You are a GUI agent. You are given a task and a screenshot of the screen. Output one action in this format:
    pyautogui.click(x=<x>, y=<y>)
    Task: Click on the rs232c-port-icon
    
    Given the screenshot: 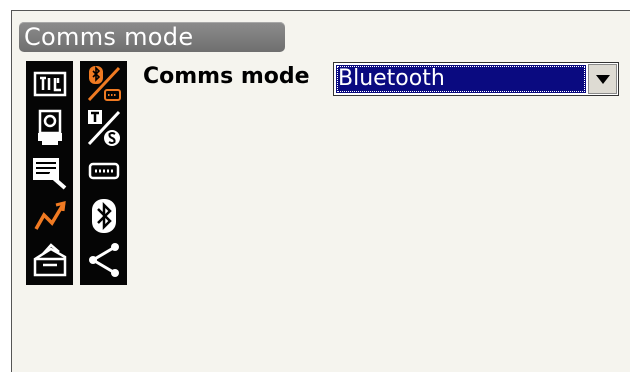 What is the action you would take?
    pyautogui.click(x=103, y=172)
    